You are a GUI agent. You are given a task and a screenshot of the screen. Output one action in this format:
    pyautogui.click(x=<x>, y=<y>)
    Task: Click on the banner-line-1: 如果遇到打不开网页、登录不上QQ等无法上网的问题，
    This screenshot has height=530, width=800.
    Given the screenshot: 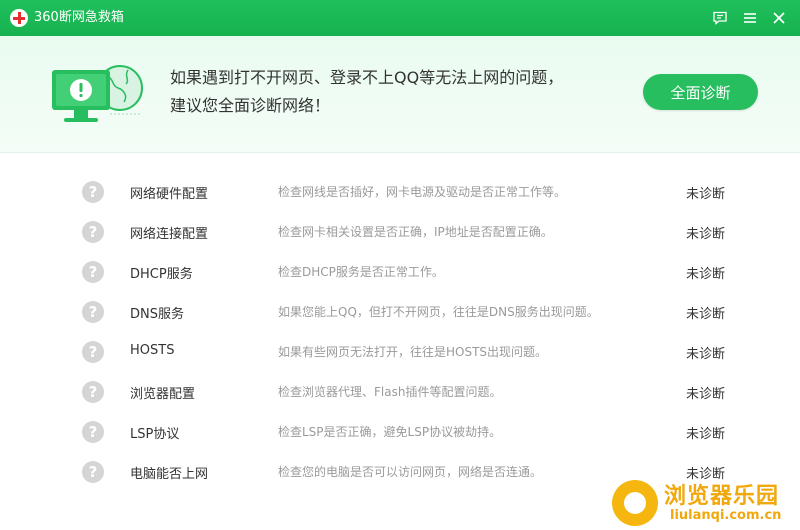 What is the action you would take?
    pyautogui.click(x=367, y=77)
    